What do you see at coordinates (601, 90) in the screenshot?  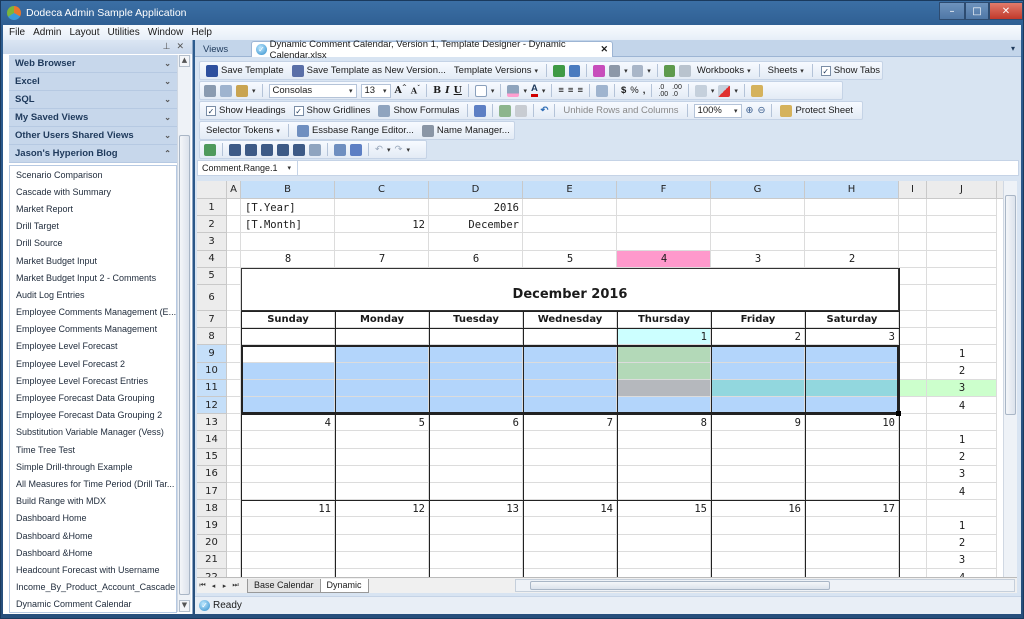 I see `merge-cells-icon` at bounding box center [601, 90].